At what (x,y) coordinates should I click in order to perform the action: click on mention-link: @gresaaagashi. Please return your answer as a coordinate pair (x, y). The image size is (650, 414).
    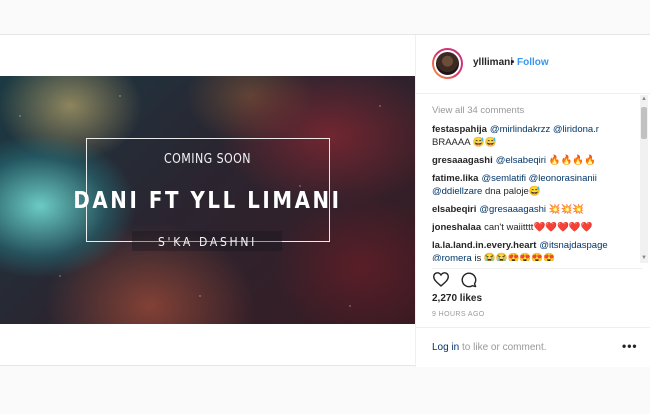
    Looking at the image, I should click on (512, 209).